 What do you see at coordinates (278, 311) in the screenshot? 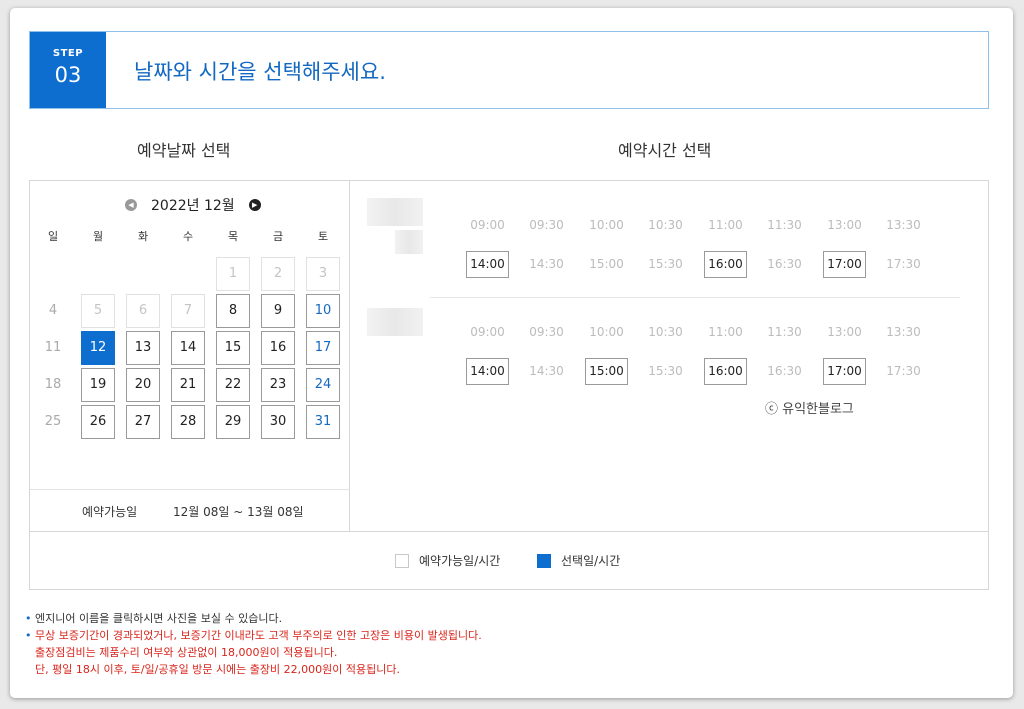
I see `calendar-day: 9` at bounding box center [278, 311].